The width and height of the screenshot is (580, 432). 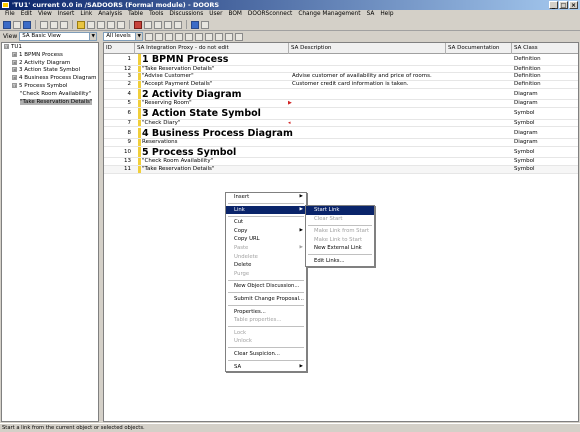 I want to click on table-row: 13 "Check Room Availability" Symbol, so click(x=341, y=162).